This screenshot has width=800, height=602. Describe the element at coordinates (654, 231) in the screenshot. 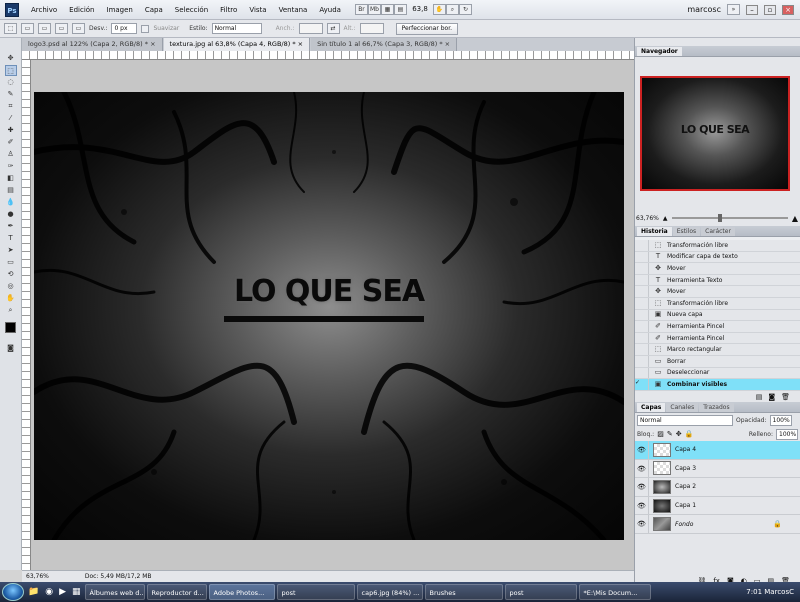

I see `tab-historia: Historia` at that location.